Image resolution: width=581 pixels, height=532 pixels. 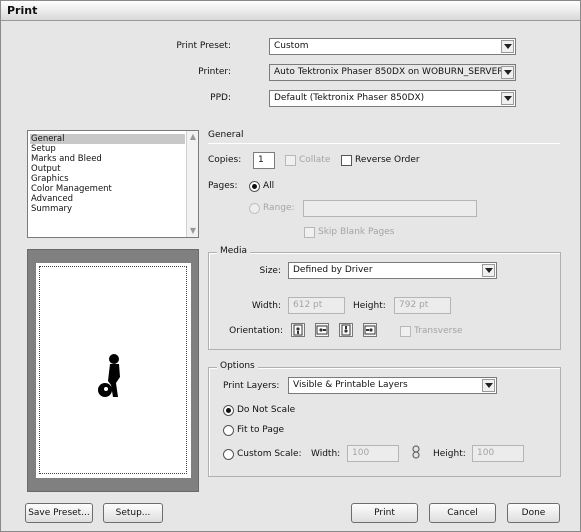 What do you see at coordinates (269, 186) in the screenshot?
I see `pages-all-label: All` at bounding box center [269, 186].